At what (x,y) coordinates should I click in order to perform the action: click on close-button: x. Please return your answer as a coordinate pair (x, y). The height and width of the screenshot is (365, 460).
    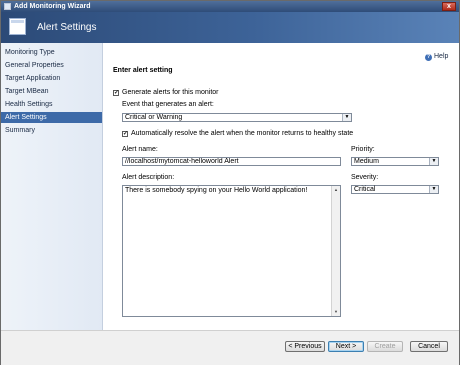
    Looking at the image, I should click on (449, 6).